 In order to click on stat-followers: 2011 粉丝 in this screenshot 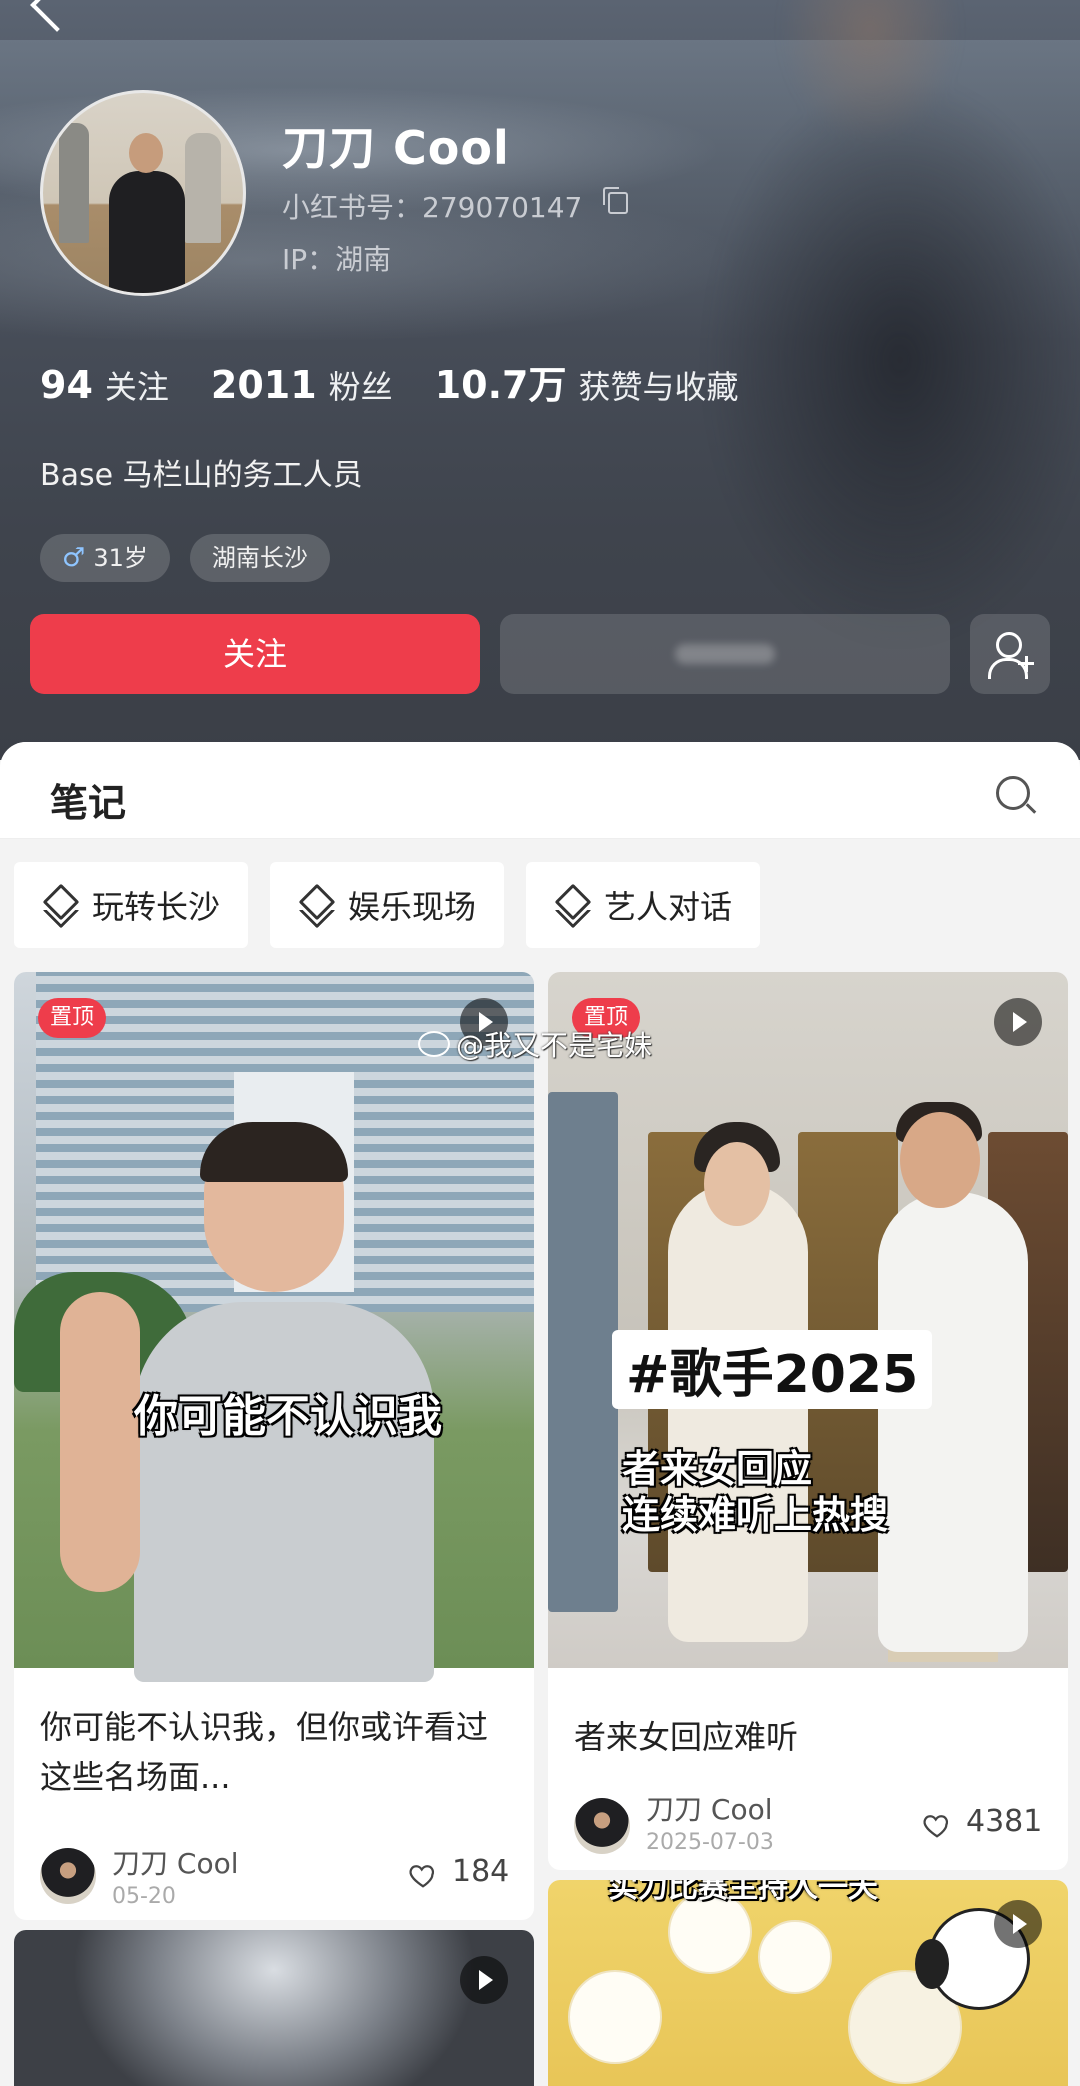, I will do `click(302, 385)`.